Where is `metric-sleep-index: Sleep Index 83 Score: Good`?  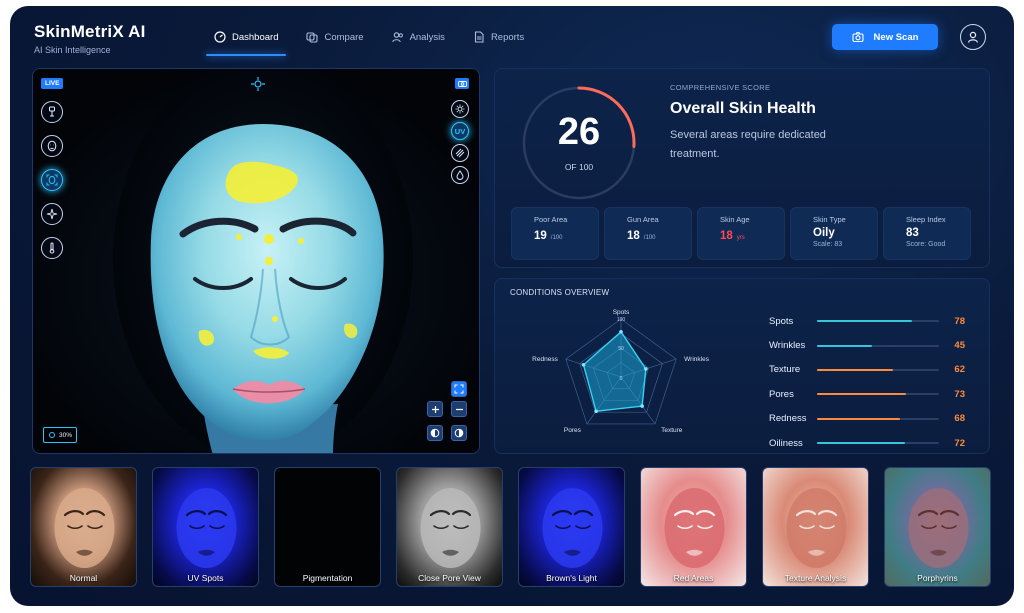 metric-sleep-index: Sleep Index 83 Score: Good is located at coordinates (927, 233).